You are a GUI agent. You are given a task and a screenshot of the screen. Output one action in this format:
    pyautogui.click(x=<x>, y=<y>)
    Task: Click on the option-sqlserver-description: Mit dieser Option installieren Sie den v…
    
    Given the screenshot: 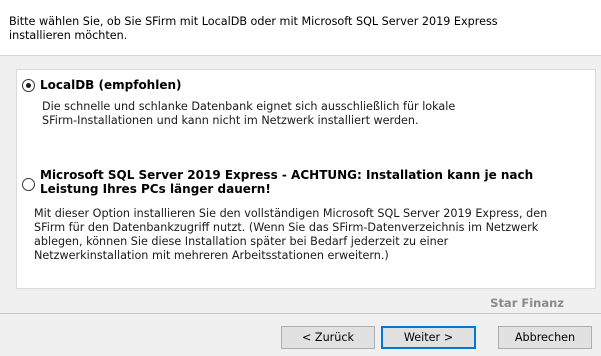 What is the action you would take?
    pyautogui.click(x=309, y=235)
    